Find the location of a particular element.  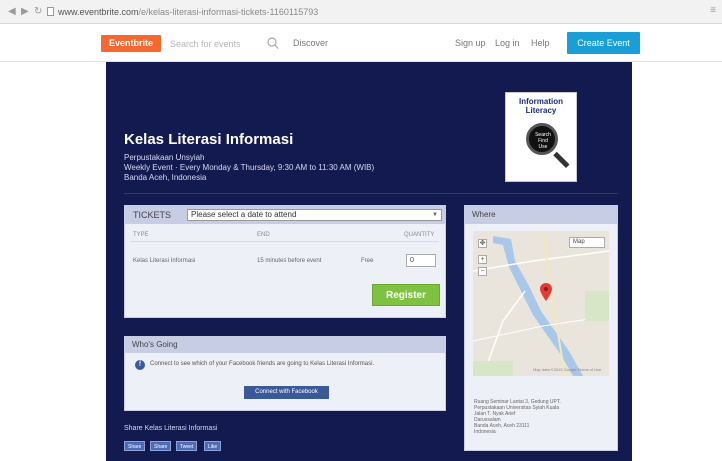

column-quantity: QUANTITY is located at coordinates (419, 235).